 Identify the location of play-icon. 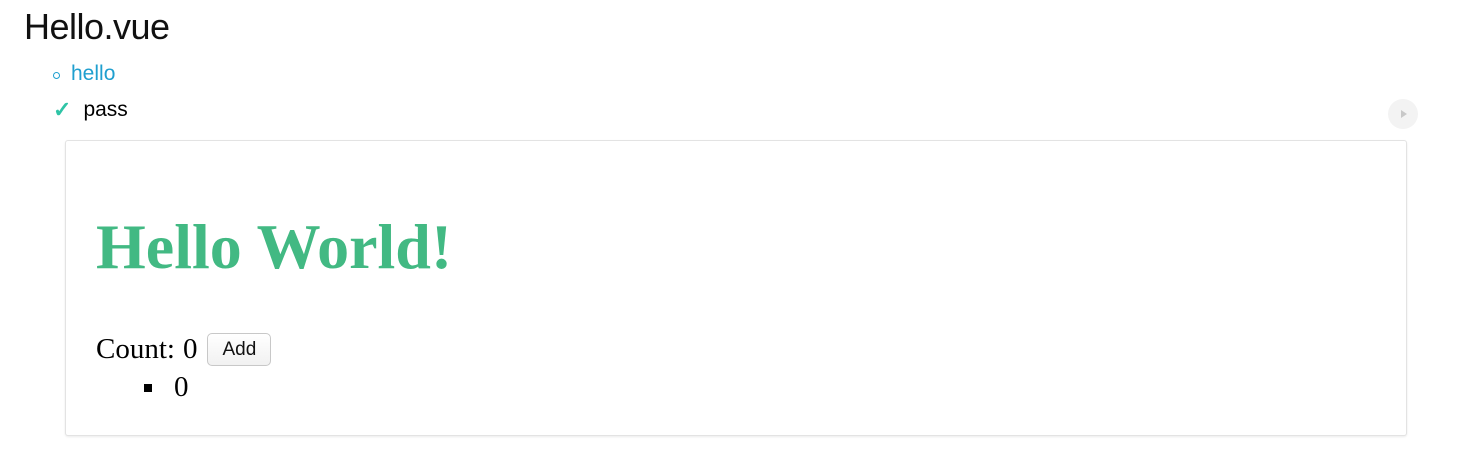
(1404, 114).